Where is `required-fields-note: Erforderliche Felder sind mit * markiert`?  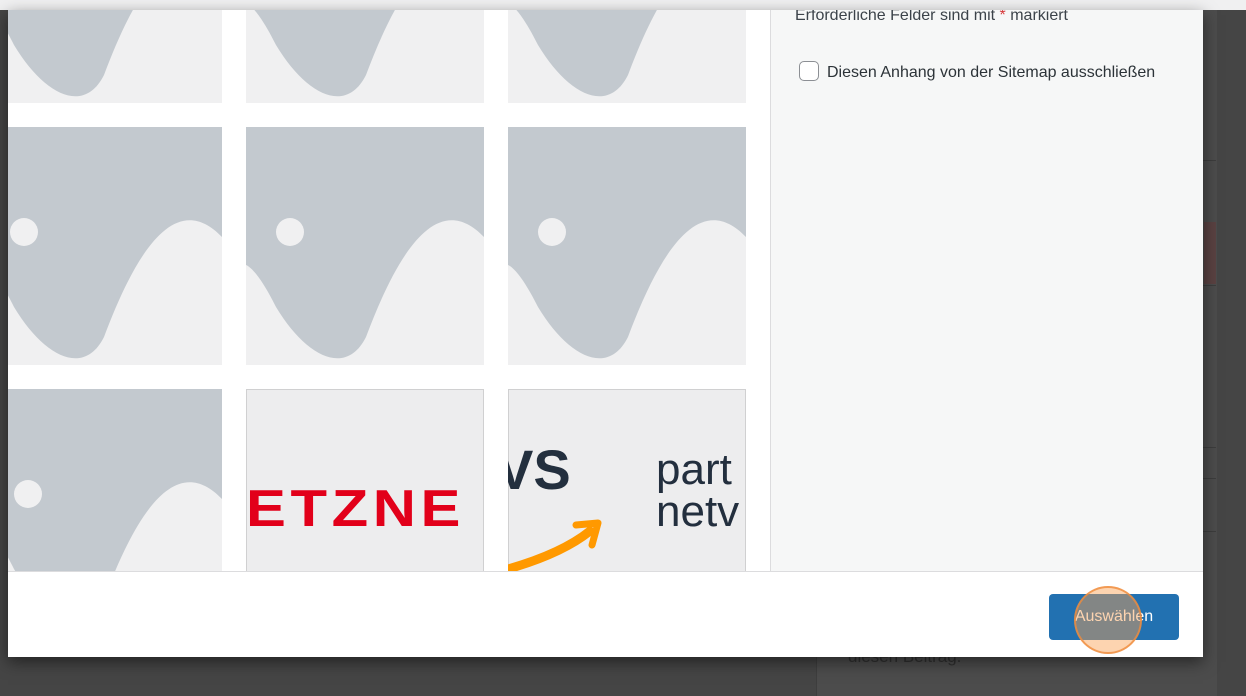 required-fields-note: Erforderliche Felder sind mit * markiert is located at coordinates (931, 17).